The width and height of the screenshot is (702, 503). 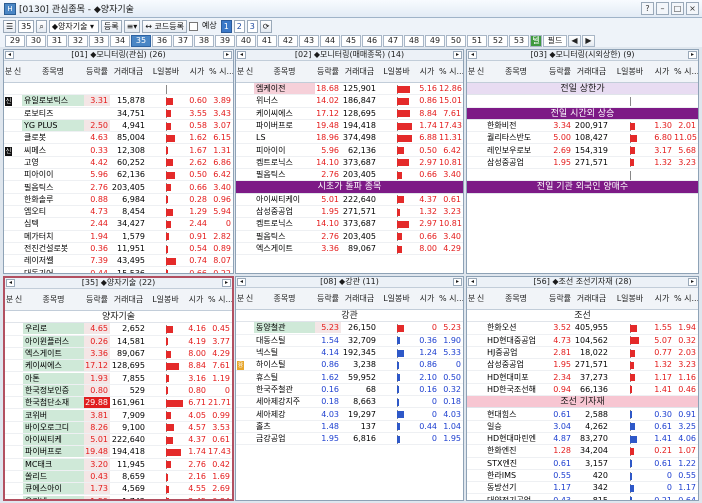 I want to click on table-row: 엠오티 4.73 8,454 1.29 5.94, so click(x=118, y=212).